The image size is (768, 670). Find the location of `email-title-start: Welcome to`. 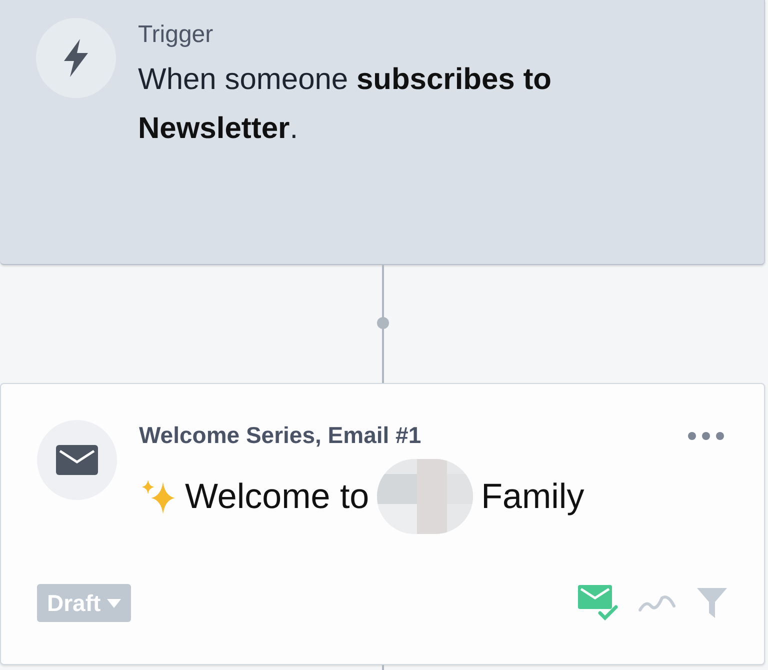

email-title-start: Welcome to is located at coordinates (277, 496).